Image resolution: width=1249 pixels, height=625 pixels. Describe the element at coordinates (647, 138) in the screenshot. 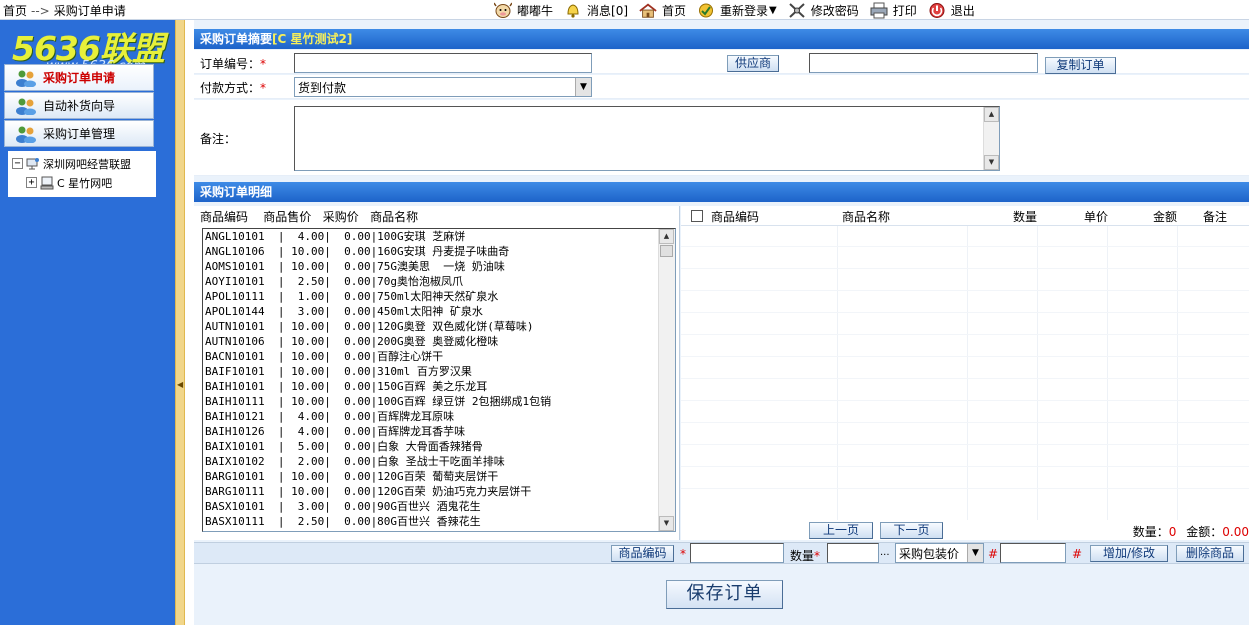

I see `remark-textarea: ▲ ▼` at that location.